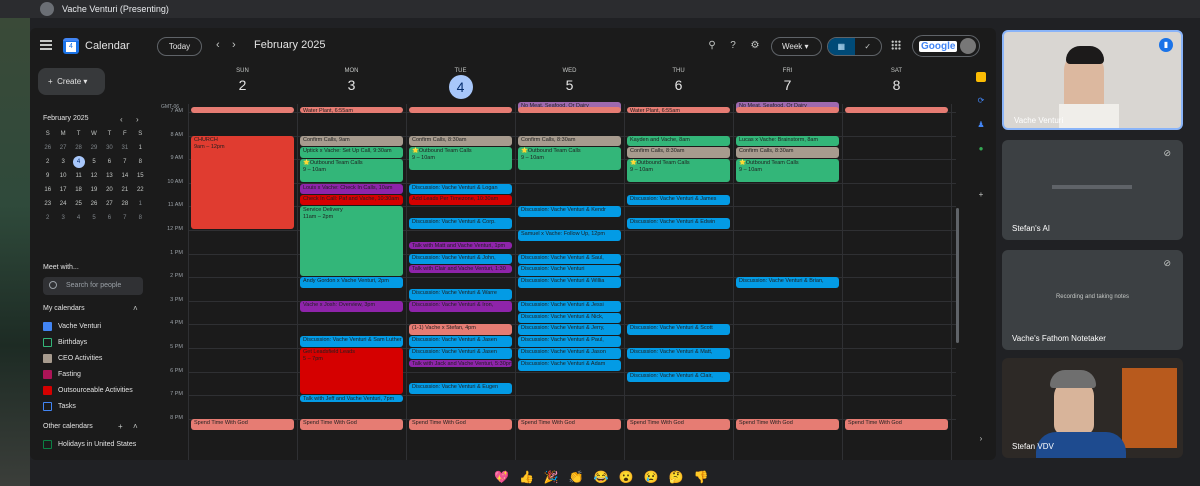  I want to click on search-people-input: Search for people, so click(93, 286).